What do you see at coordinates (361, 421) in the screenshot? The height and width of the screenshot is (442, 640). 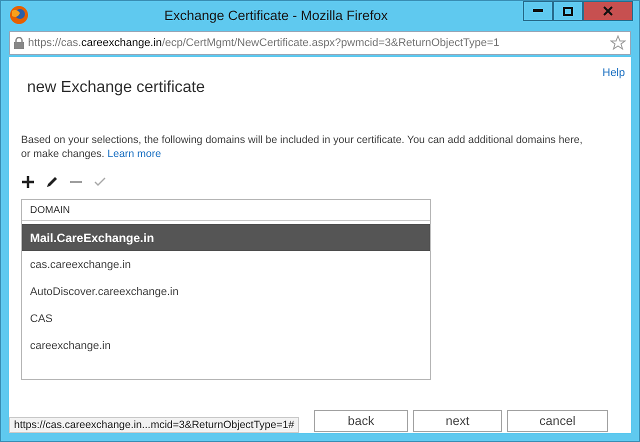 I see `back-button: back` at bounding box center [361, 421].